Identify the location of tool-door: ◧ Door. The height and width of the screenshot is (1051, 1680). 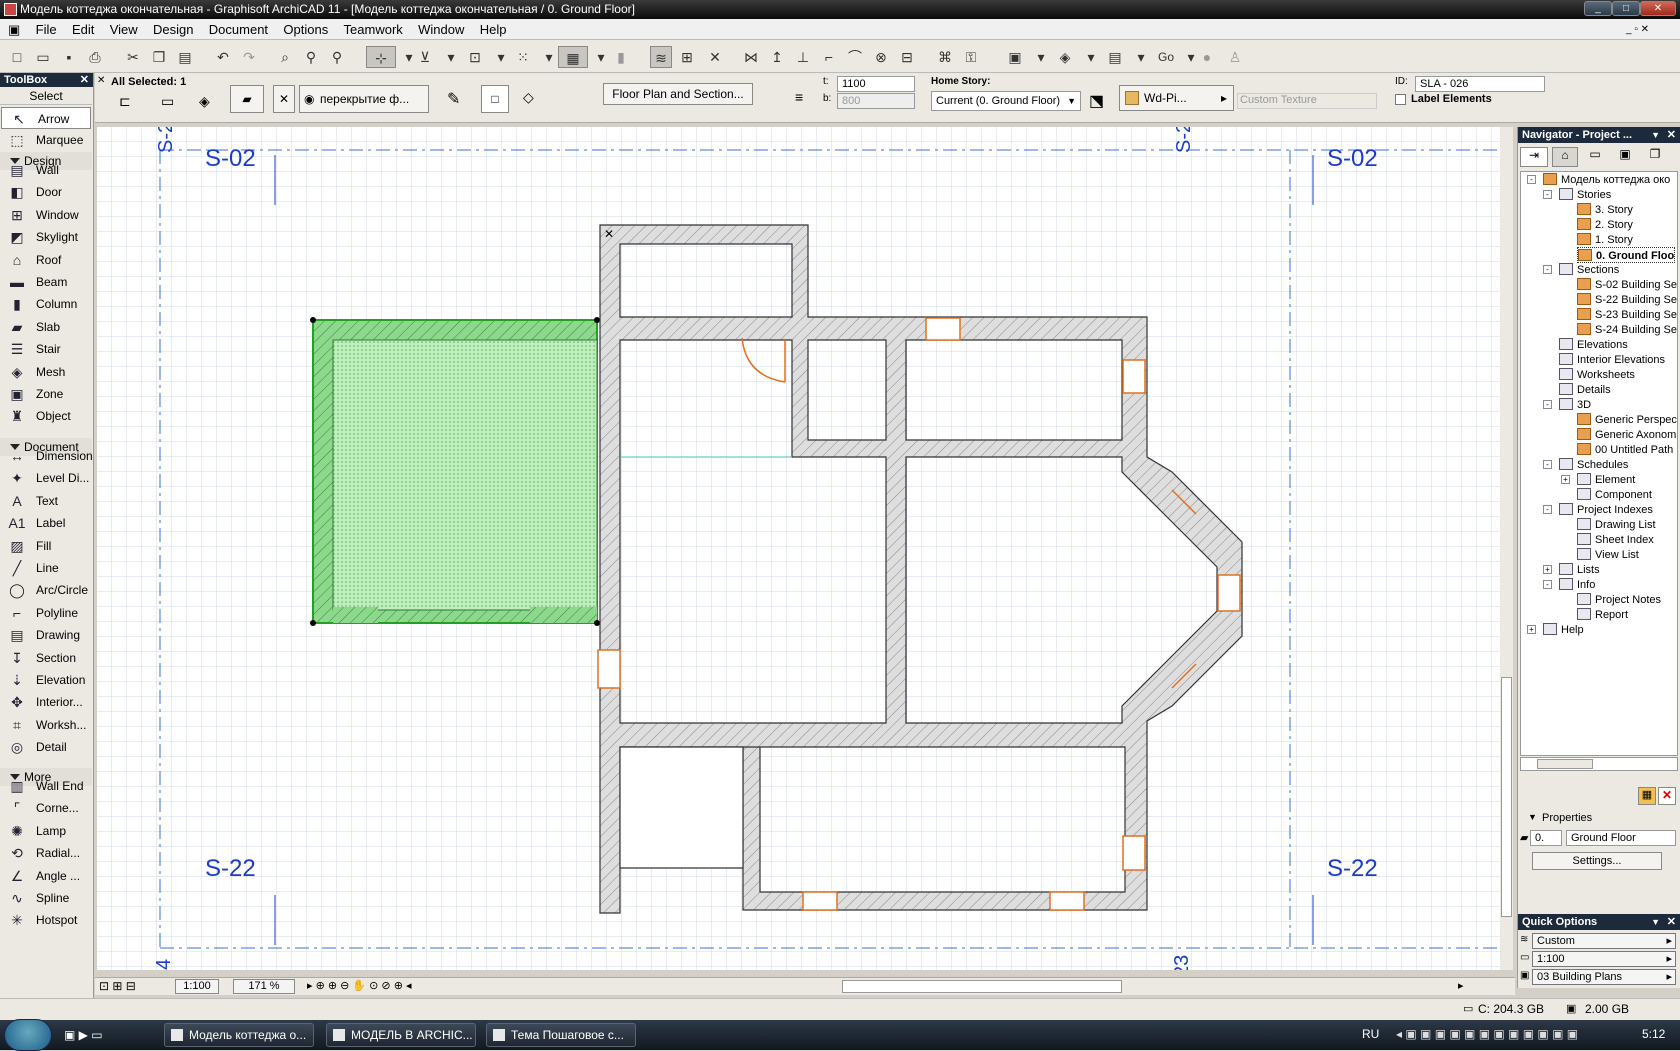
(46, 192).